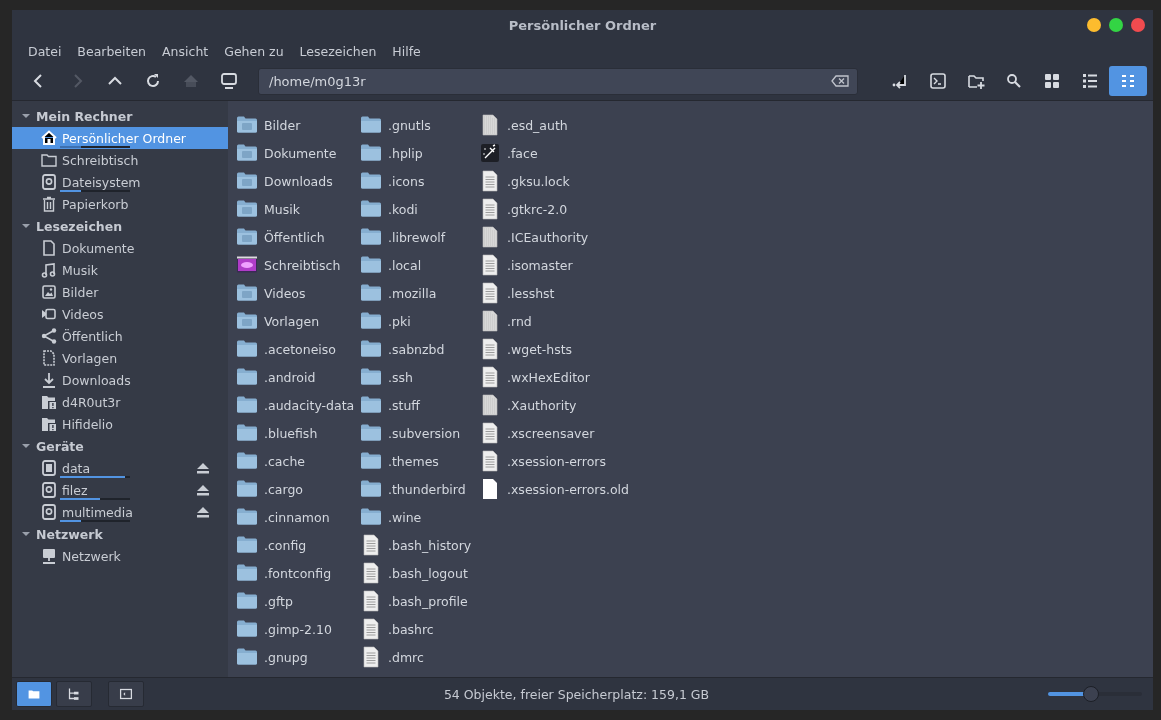  Describe the element at coordinates (409, 125) in the screenshot. I see `file-name: .gnutls` at that location.